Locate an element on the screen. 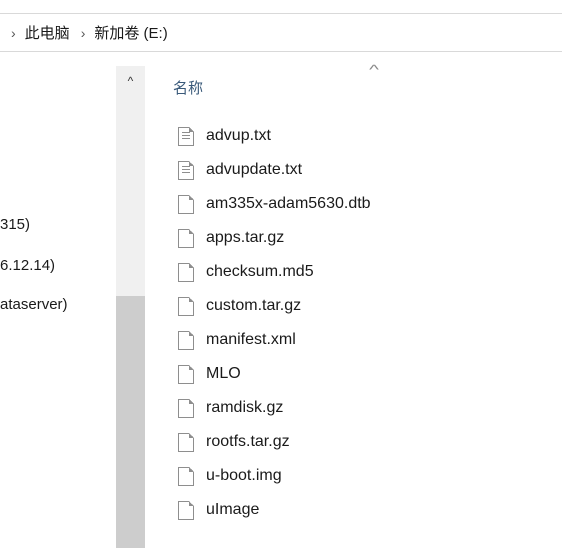  file-name: checksum.md5 is located at coordinates (260, 271).